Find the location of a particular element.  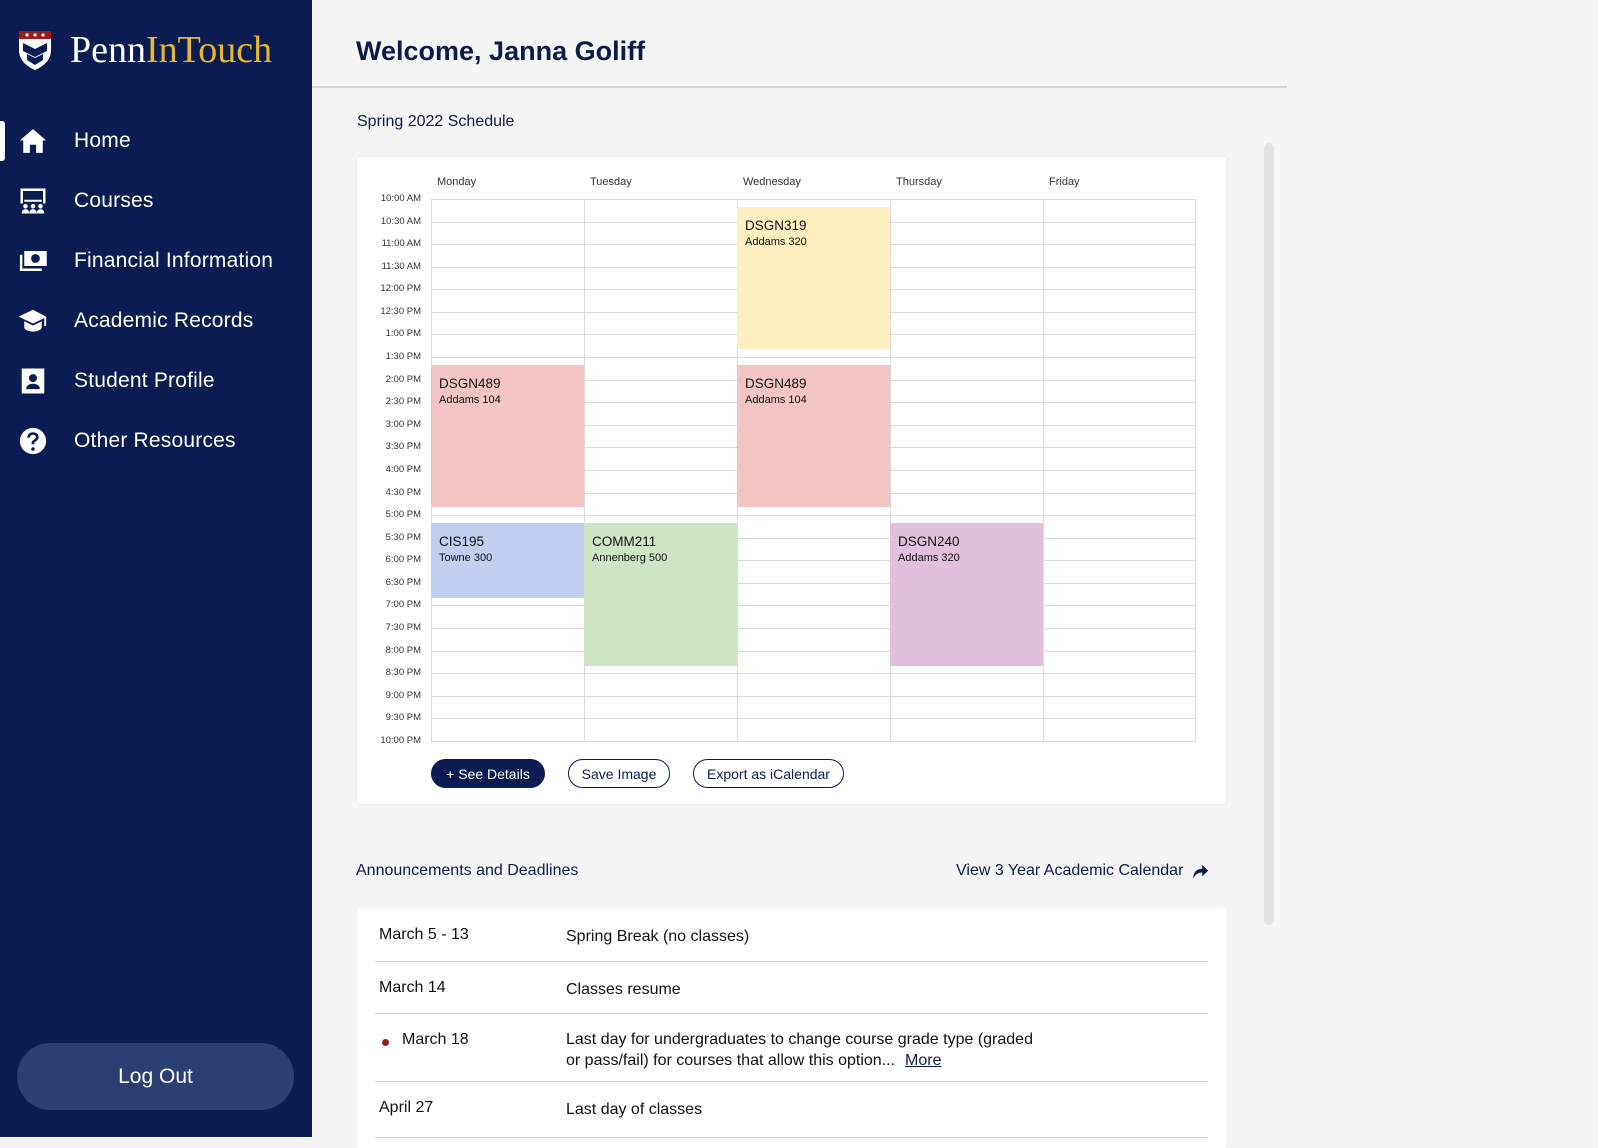

sidebar-item-label: Other Resources is located at coordinates (155, 440).